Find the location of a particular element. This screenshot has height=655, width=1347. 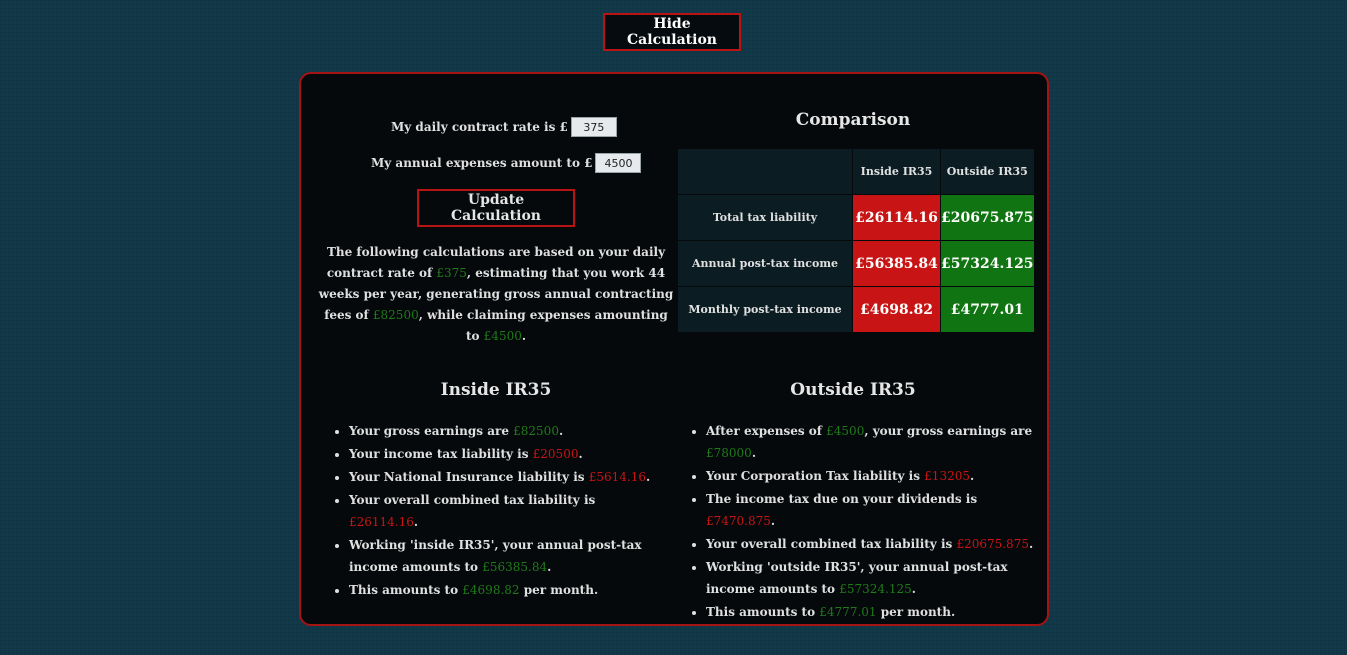

expenses-input is located at coordinates (618, 163).